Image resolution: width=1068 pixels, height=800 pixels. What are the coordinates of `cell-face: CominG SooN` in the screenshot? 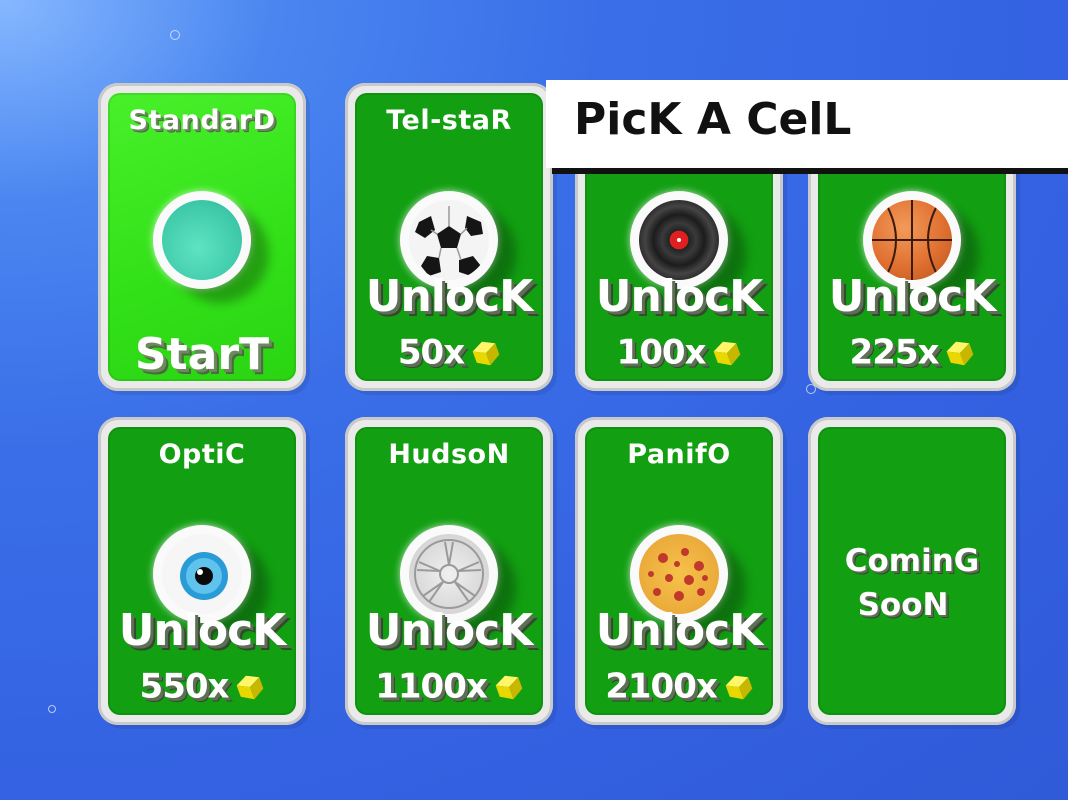 It's located at (912, 571).